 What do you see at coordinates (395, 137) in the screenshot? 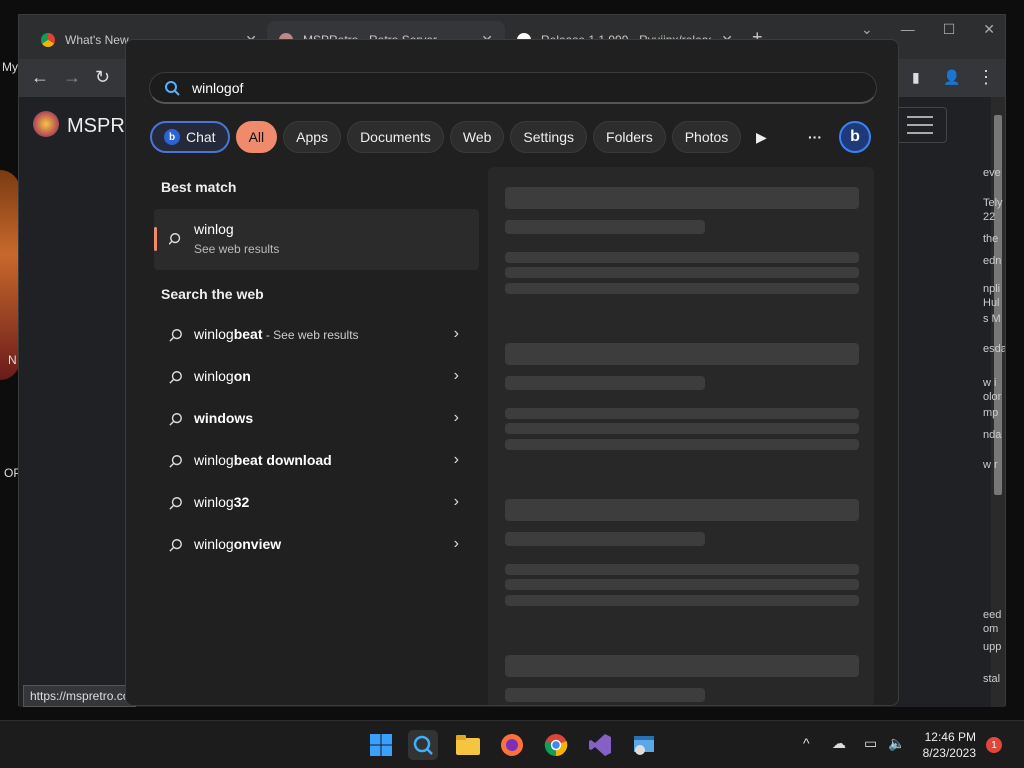
I see `filter-documents: Documents` at bounding box center [395, 137].